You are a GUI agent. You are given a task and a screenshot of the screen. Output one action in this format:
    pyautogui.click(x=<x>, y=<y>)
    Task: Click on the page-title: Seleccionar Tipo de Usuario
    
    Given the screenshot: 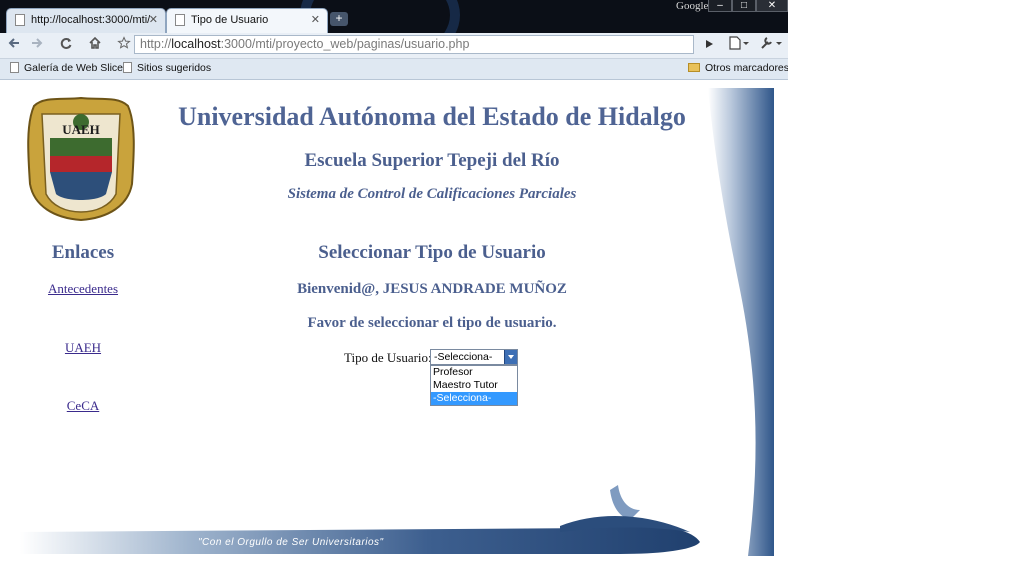 What is the action you would take?
    pyautogui.click(x=432, y=252)
    